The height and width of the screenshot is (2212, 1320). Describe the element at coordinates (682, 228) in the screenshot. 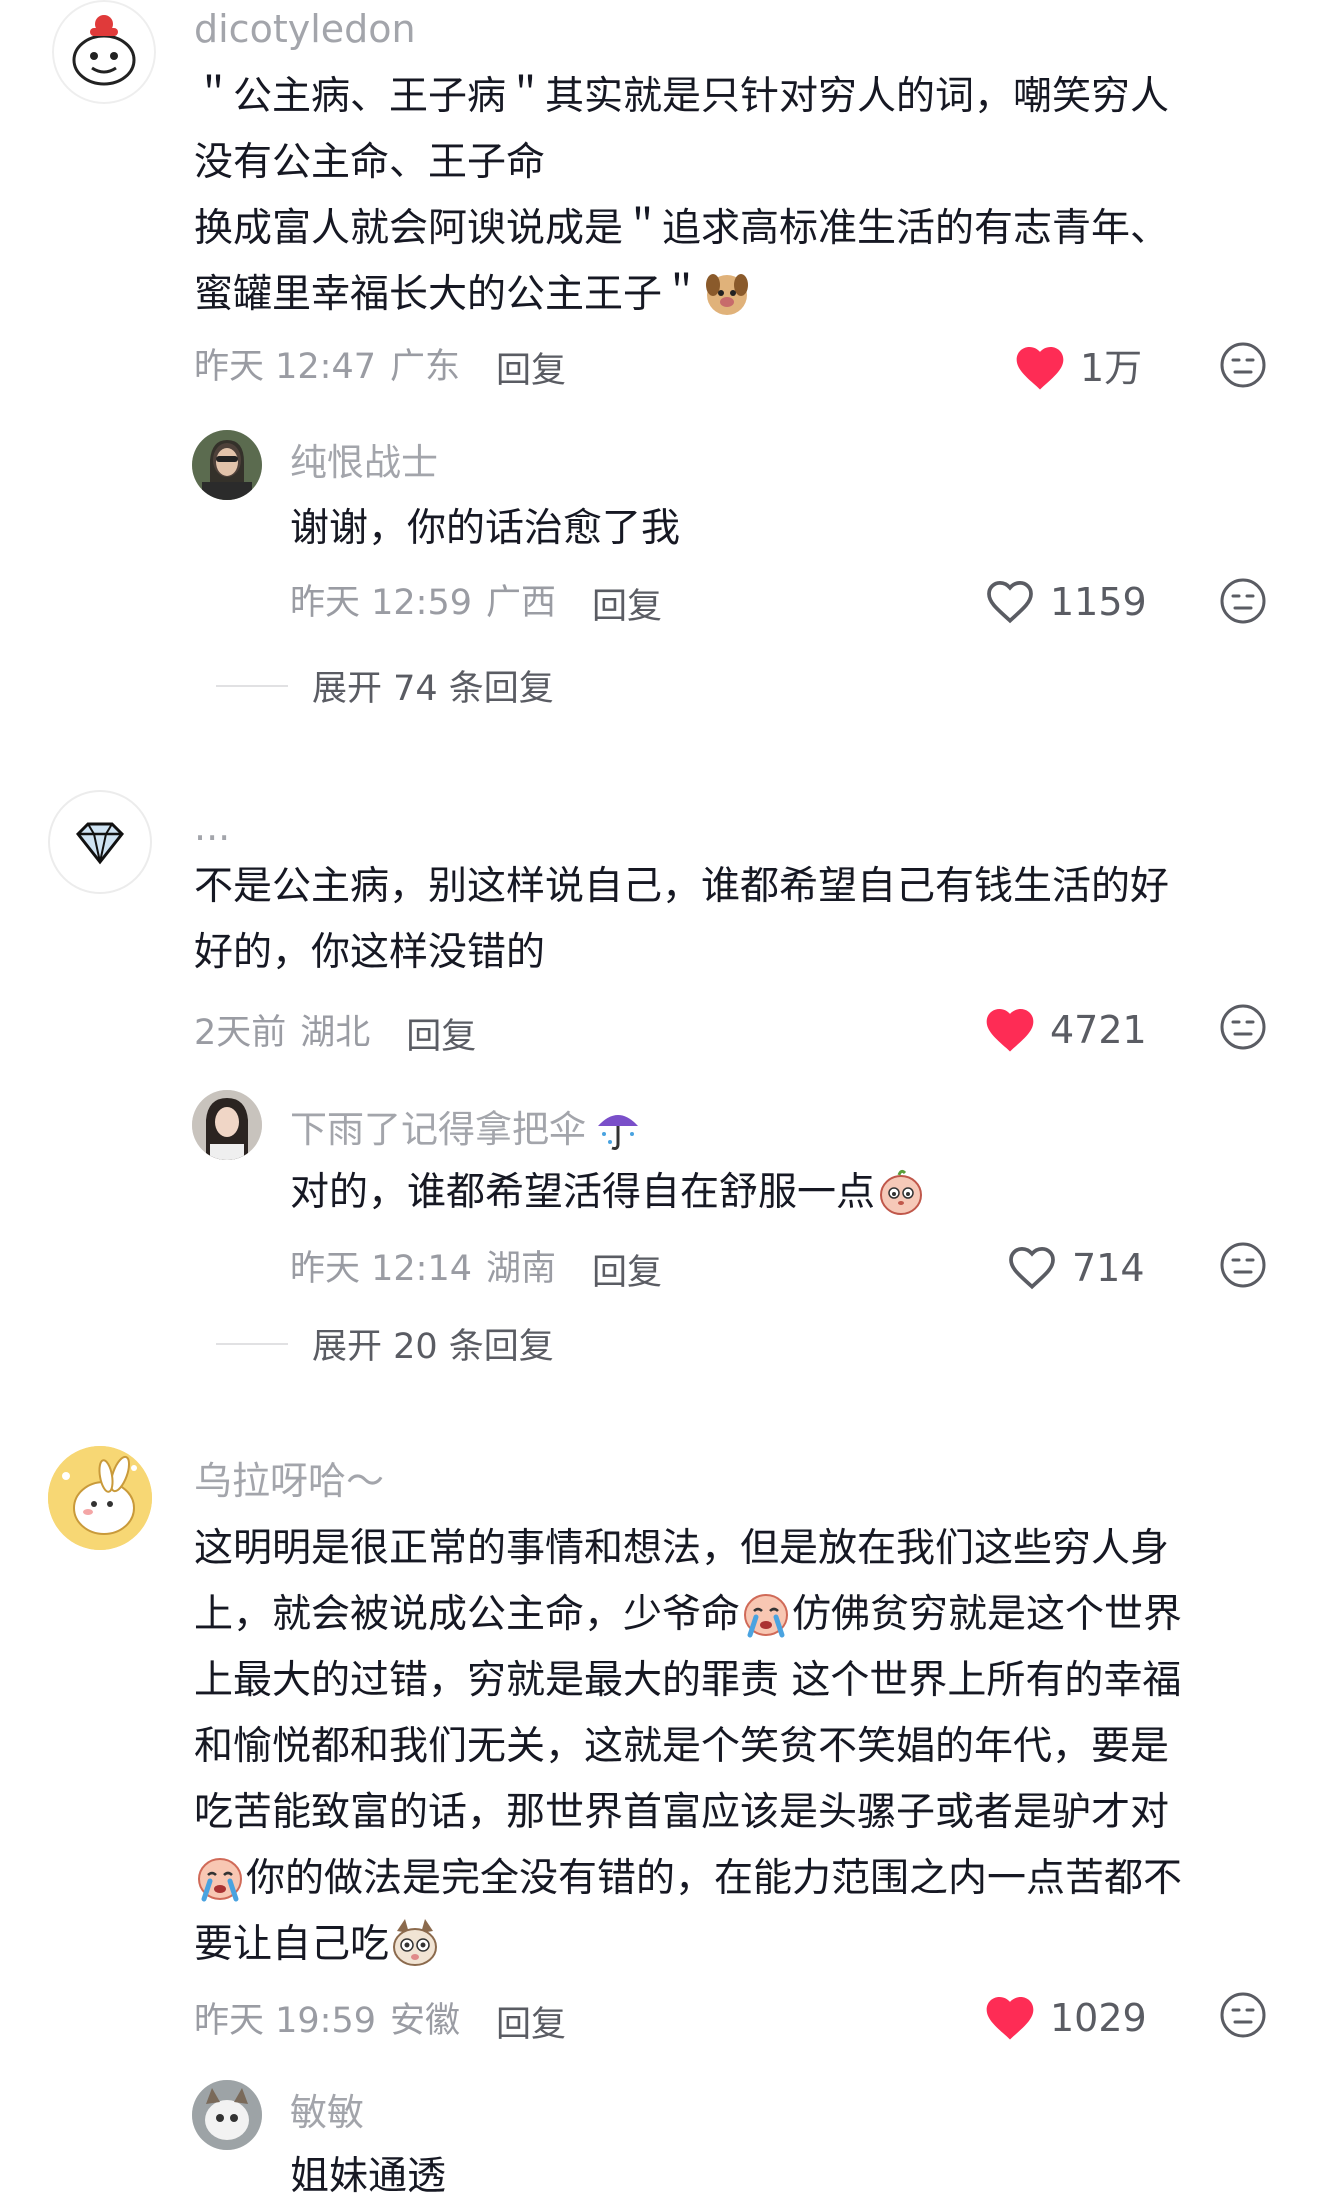

I see `comment-text-line: 换成富人就会阿谀说成是＂追求高标准生活的有志青年、` at that location.